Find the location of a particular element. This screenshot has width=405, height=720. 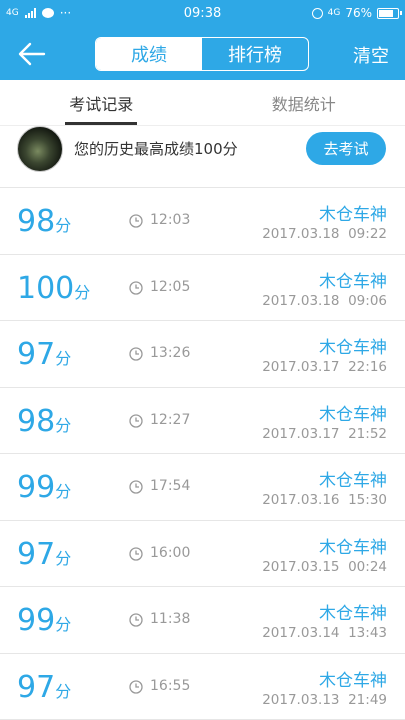

back-button is located at coordinates (32, 54).